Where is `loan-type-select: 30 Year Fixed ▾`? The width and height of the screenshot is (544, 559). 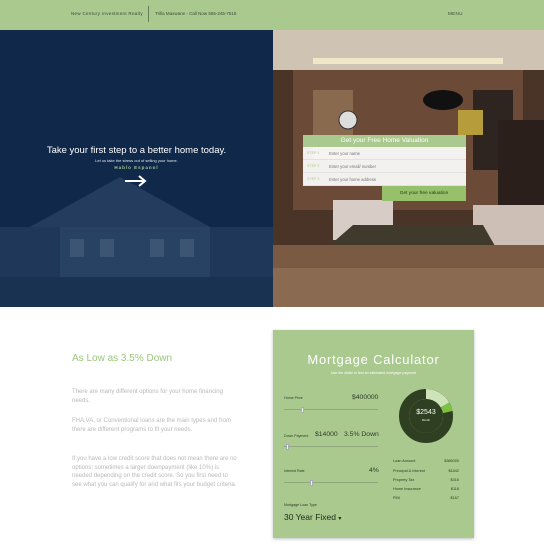
loan-type-select: 30 Year Fixed ▾ is located at coordinates (312, 517).